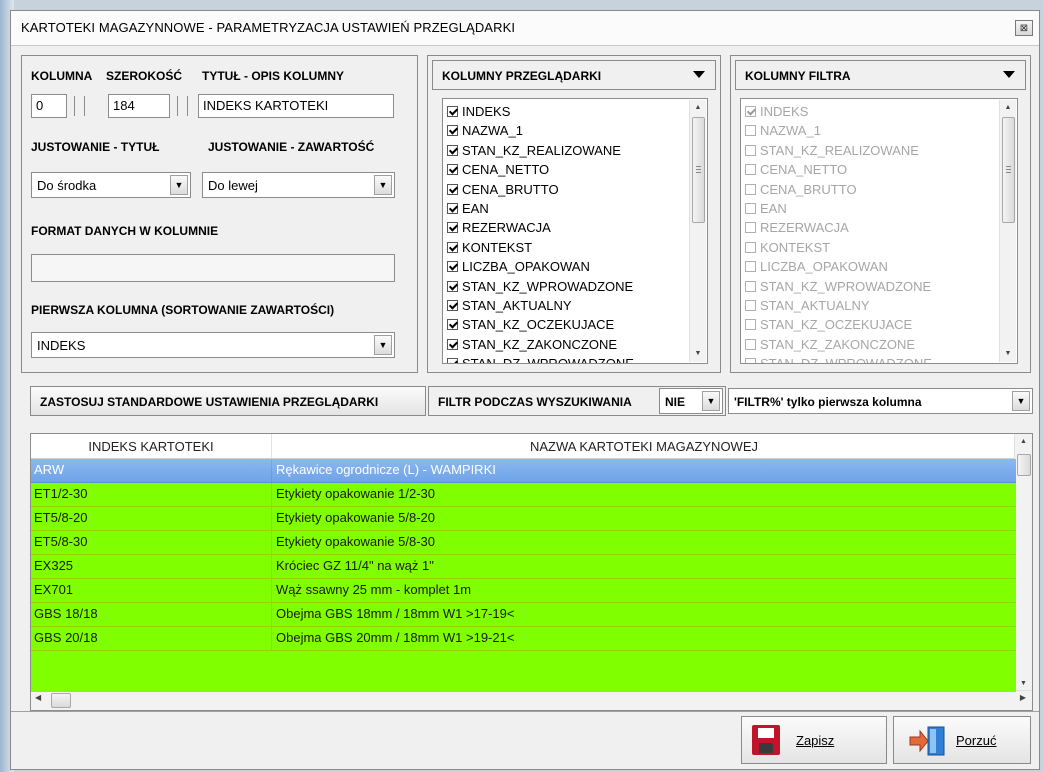  What do you see at coordinates (509, 305) in the screenshot?
I see `browser-column-item: STAN_AKTUALNY` at bounding box center [509, 305].